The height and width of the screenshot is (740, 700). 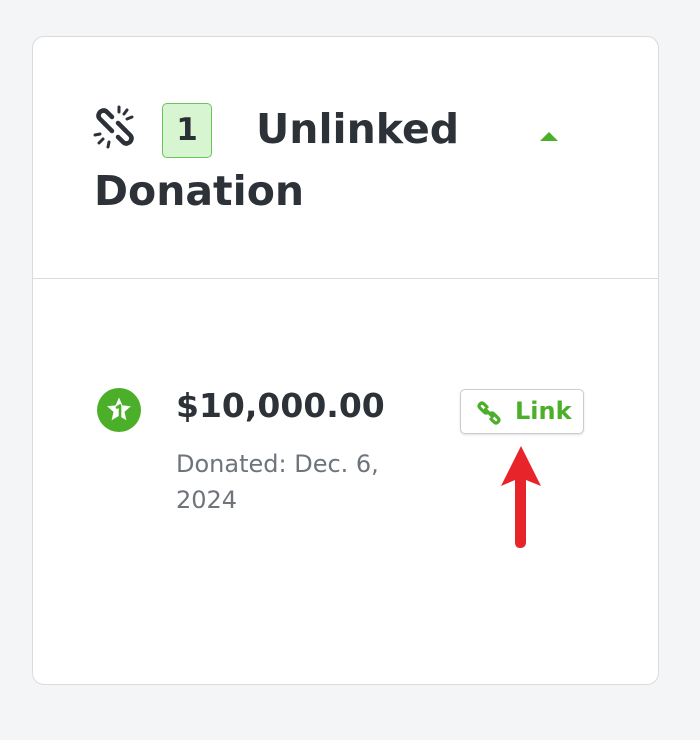 What do you see at coordinates (358, 129) in the screenshot?
I see `section-title-line1: Unlinked` at bounding box center [358, 129].